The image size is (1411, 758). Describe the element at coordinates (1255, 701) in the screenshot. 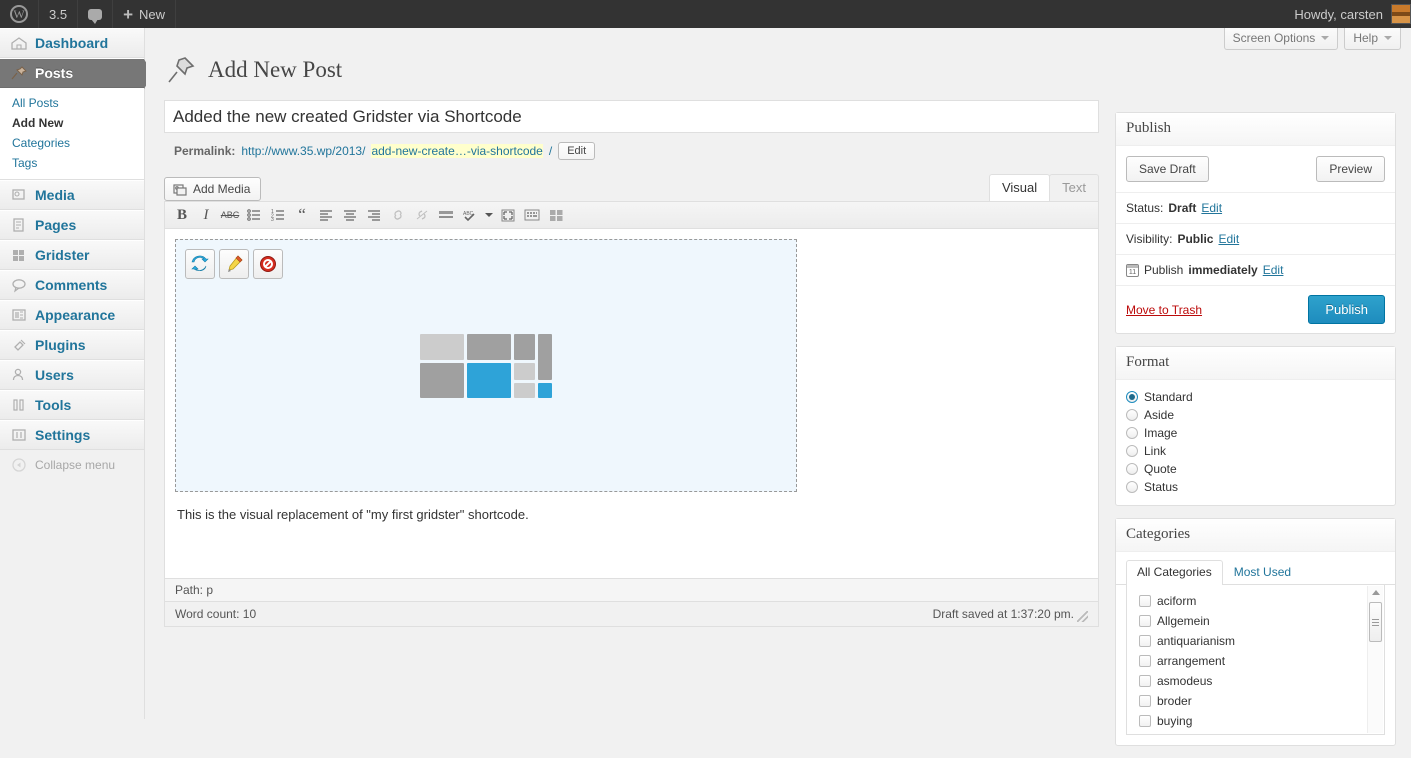

I see `list-item: broder` at that location.